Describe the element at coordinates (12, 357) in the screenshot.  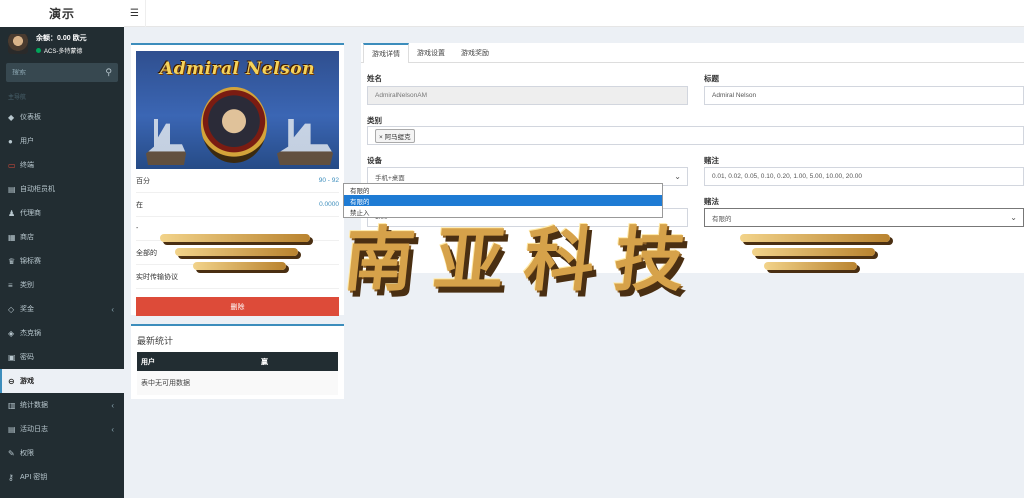
I see `code-icon: ▣` at that location.